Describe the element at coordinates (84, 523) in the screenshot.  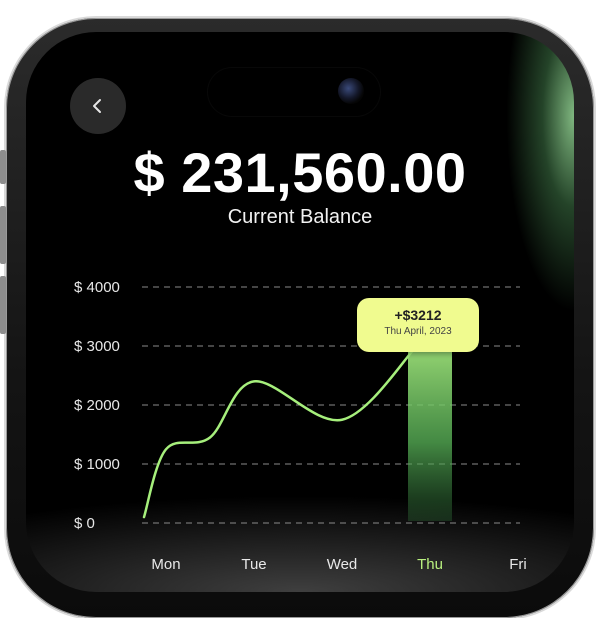
I see `y-tick-label: $ 0` at that location.